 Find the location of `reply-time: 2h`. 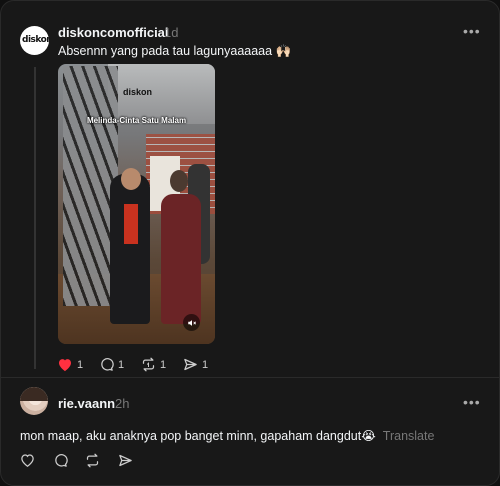

reply-time: 2h is located at coordinates (122, 403).